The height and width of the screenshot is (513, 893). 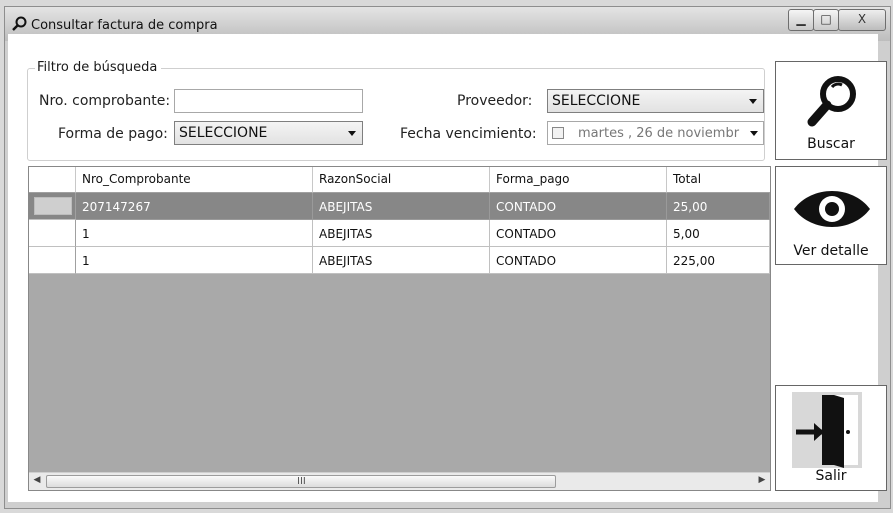 I want to click on fecha-vencimiento-checkbox, so click(x=558, y=133).